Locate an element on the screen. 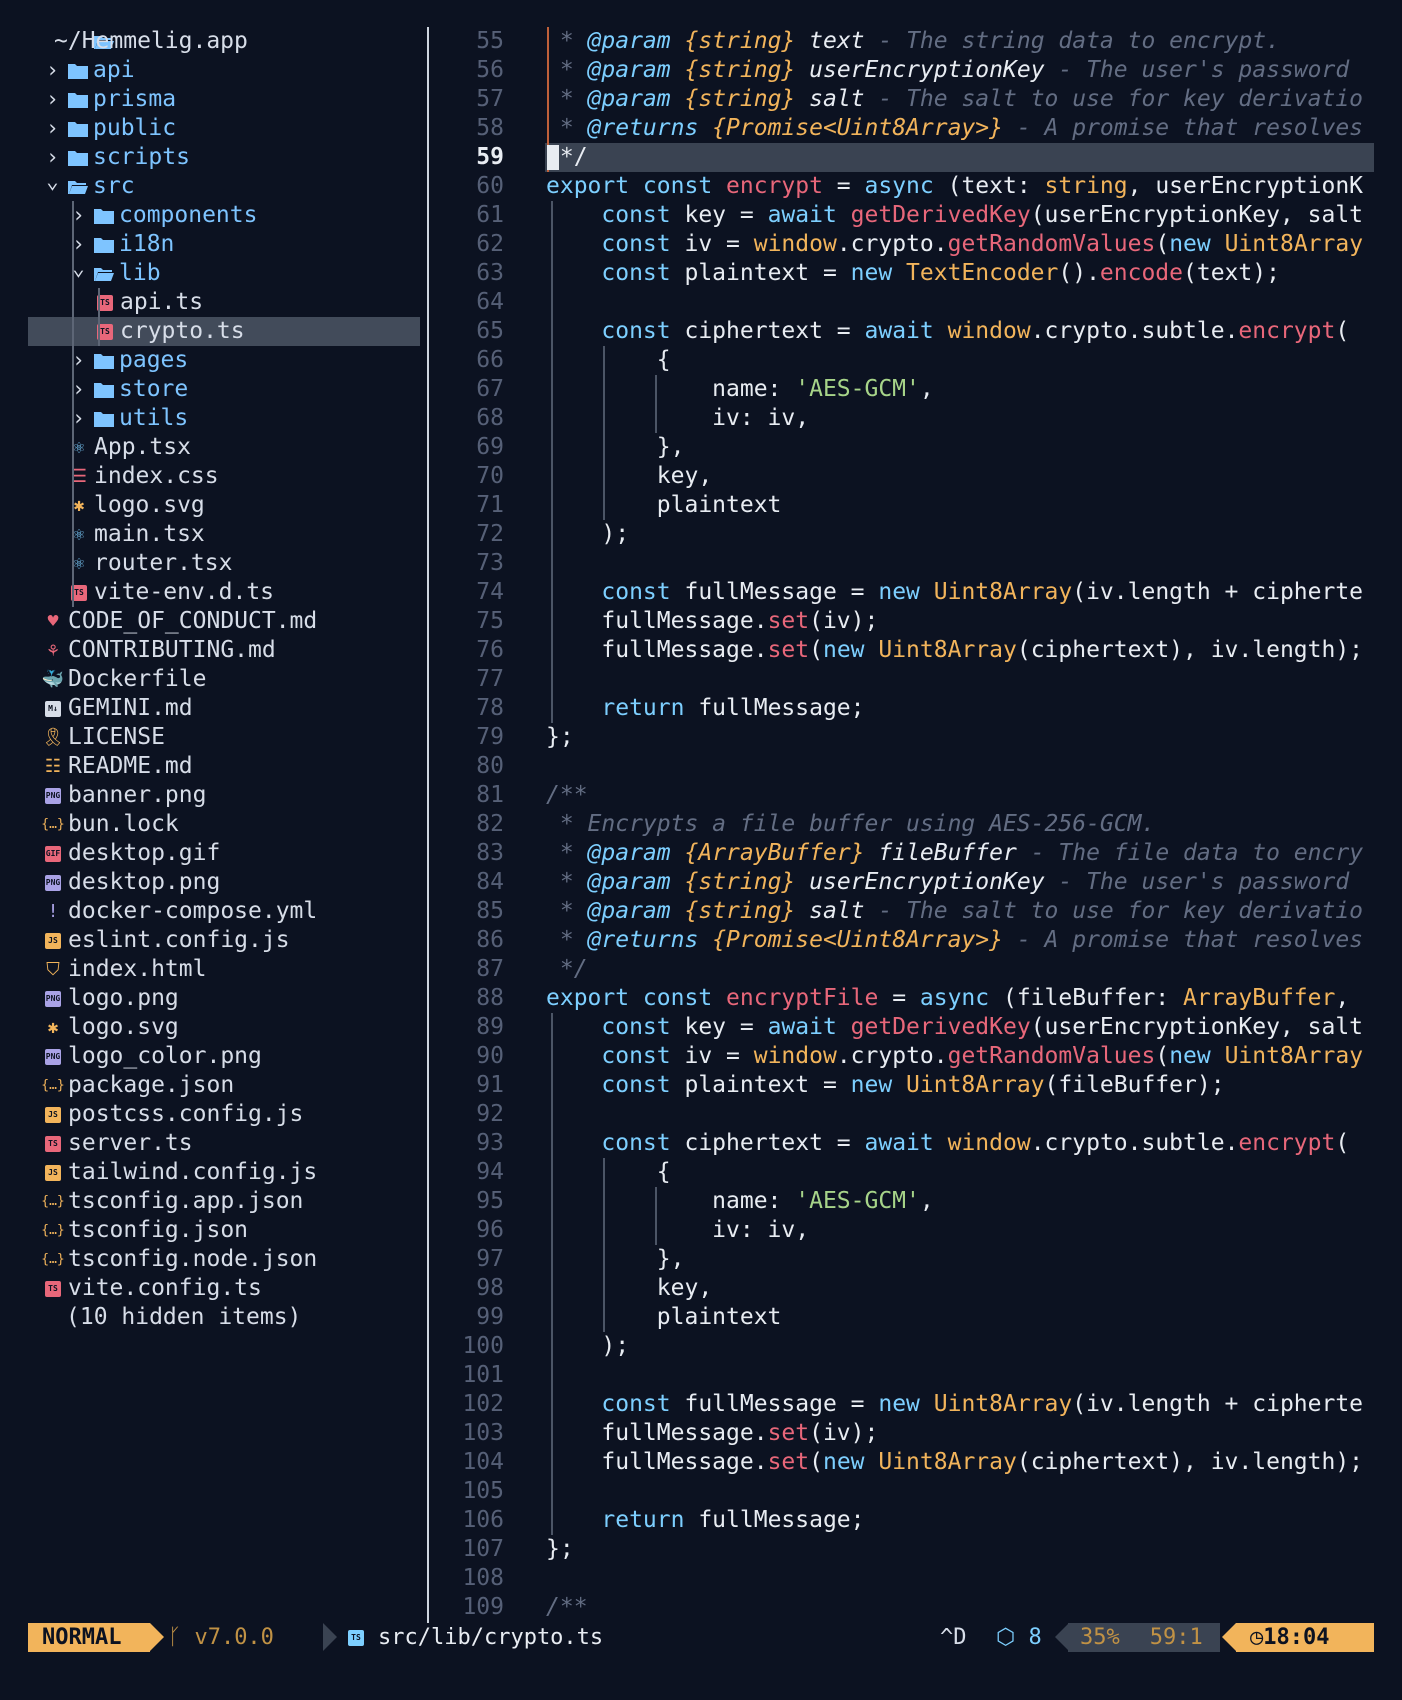  code-line: 69 }, is located at coordinates (902, 447).